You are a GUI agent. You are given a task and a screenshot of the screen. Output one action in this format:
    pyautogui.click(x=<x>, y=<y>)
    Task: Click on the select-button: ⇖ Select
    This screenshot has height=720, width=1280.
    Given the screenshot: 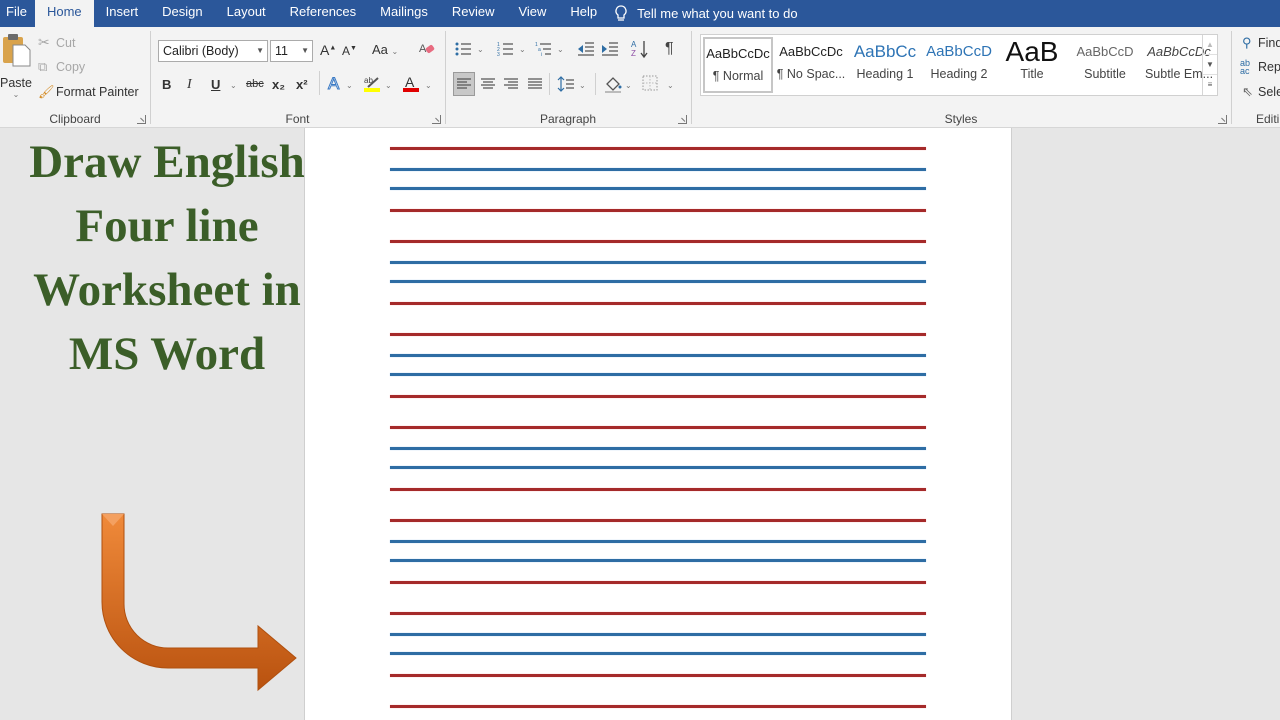 What is the action you would take?
    pyautogui.click(x=1261, y=92)
    